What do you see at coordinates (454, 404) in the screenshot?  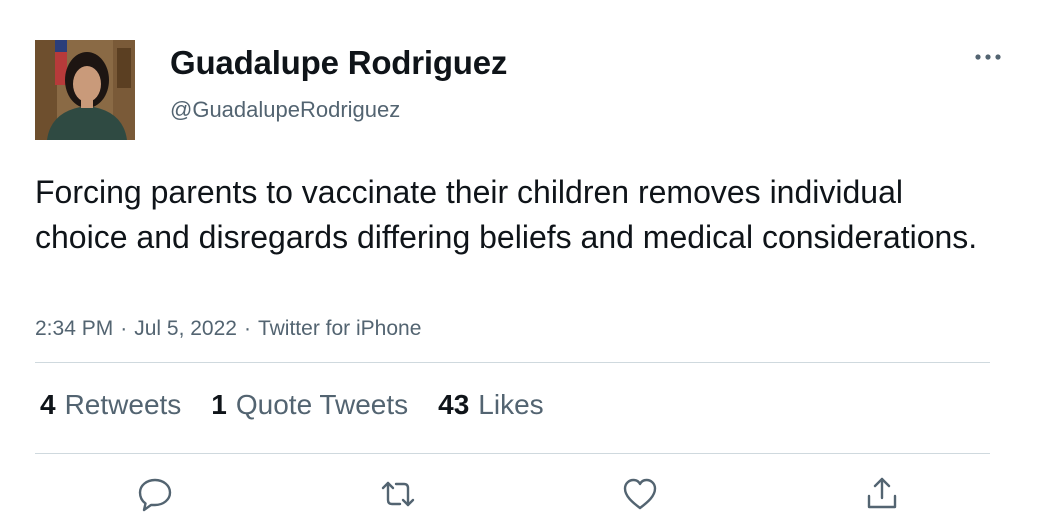 I see `likes-count: 43` at bounding box center [454, 404].